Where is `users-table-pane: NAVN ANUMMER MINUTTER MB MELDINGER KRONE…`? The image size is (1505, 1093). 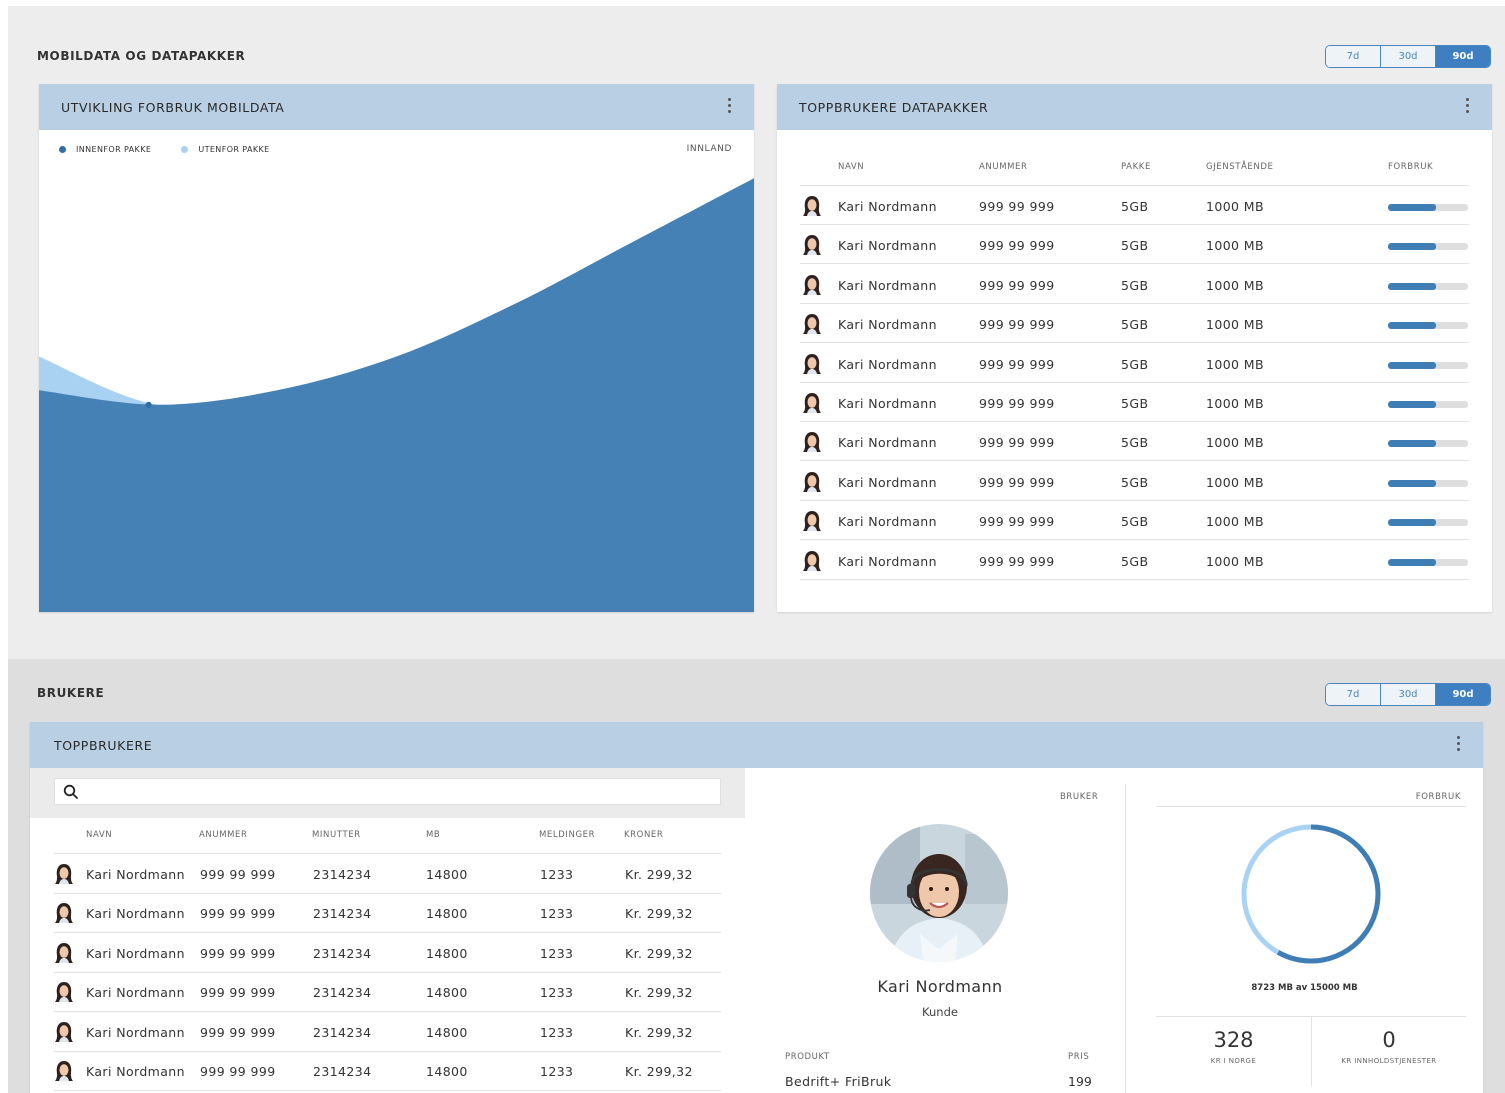
users-table-pane: NAVN ANUMMER MINUTTER MB MELDINGER KRONE… is located at coordinates (387, 930).